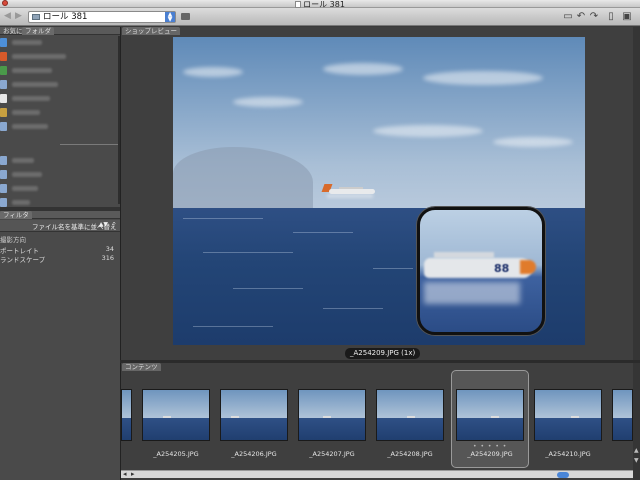  What do you see at coordinates (611, 17) in the screenshot?
I see `trash-icon: ▯` at bounding box center [611, 17].